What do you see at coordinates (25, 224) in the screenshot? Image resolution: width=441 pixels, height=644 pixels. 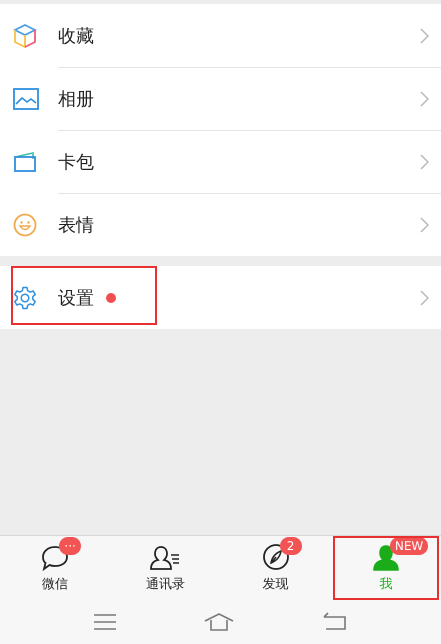 I see `smiley-icon` at bounding box center [25, 224].